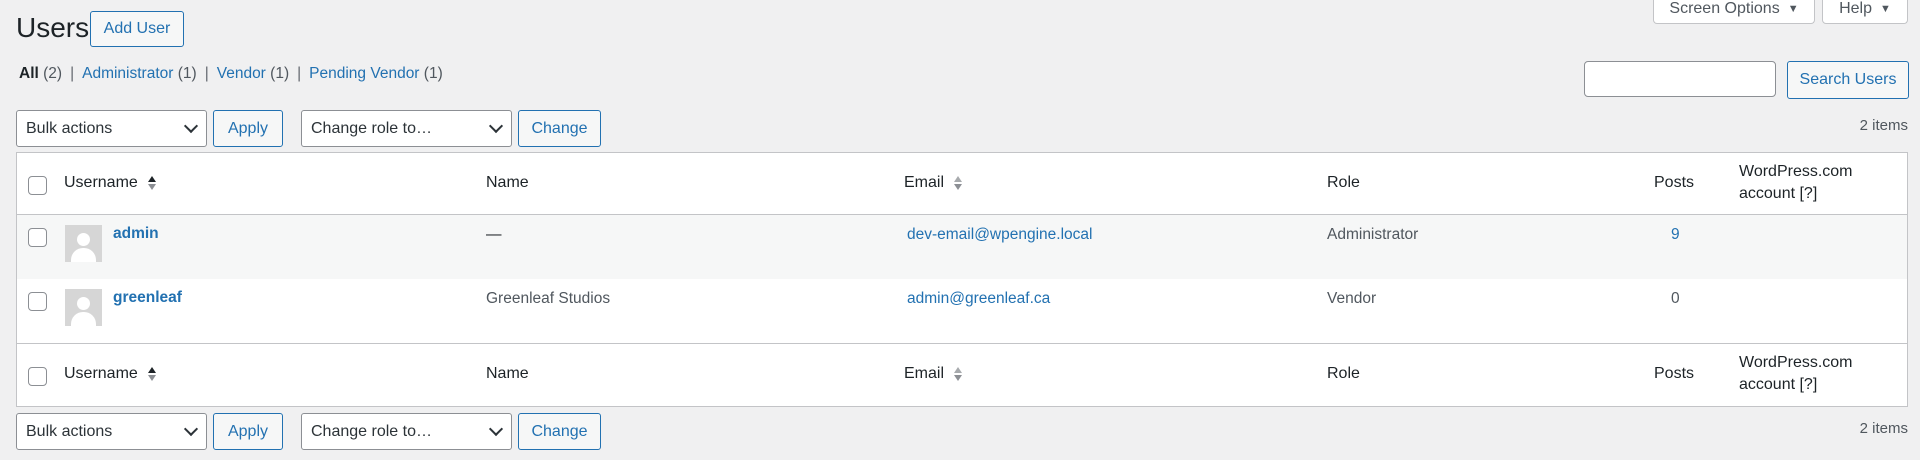  I want to click on bulk-actions-select-bottom: Bulk actions, so click(111, 431).